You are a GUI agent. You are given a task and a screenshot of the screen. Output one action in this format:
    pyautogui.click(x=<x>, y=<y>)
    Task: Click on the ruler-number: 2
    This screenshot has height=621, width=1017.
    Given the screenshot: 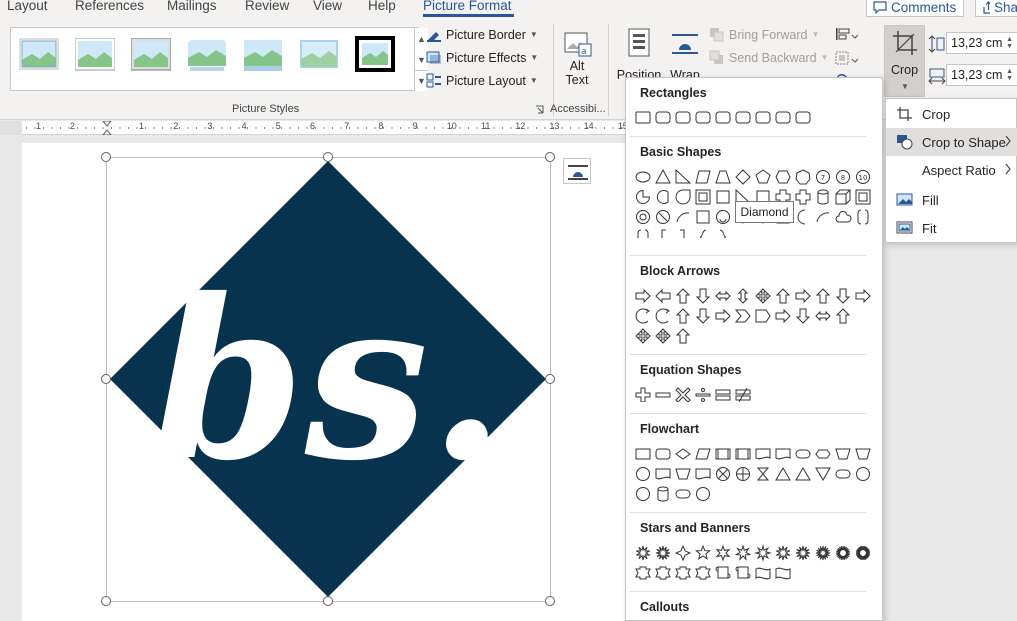 What is the action you would take?
    pyautogui.click(x=176, y=126)
    